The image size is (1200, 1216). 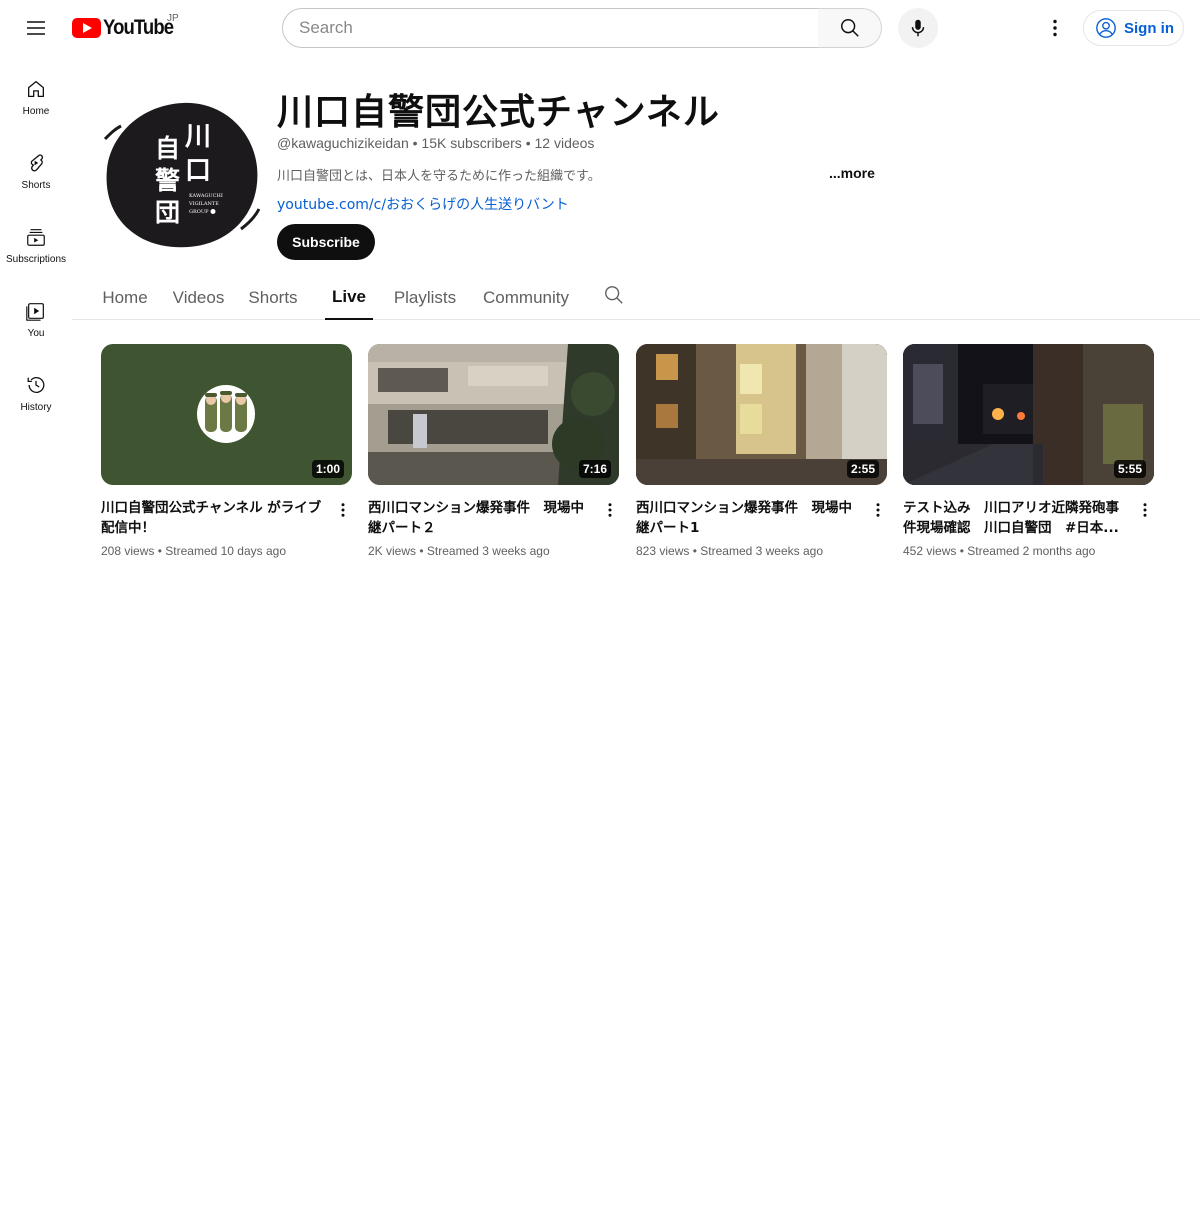 I want to click on avatar-text-kawaguchi: KAWAGUCHI, so click(x=206, y=196).